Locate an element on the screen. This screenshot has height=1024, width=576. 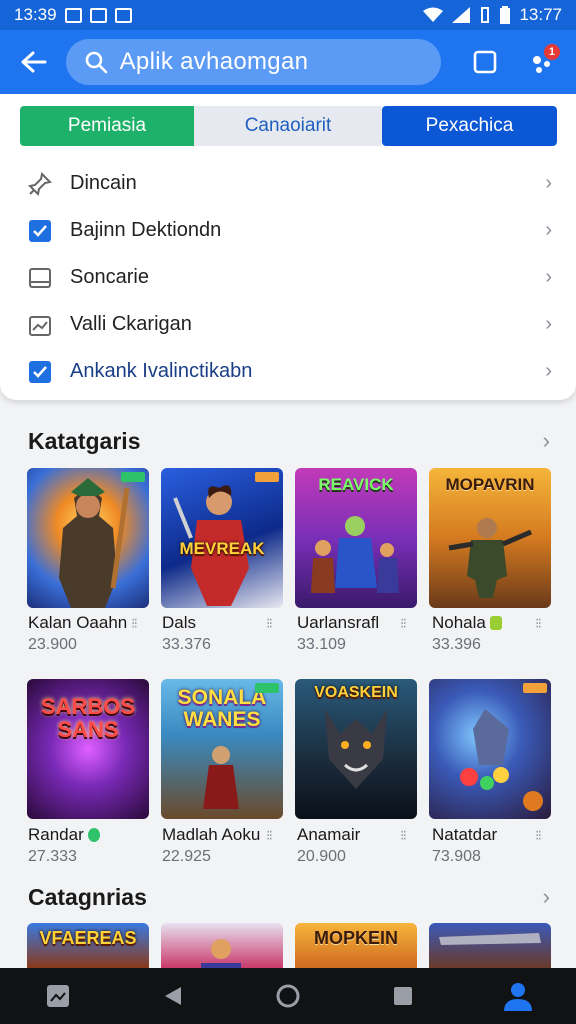
signal-icon is located at coordinates (461, 15).